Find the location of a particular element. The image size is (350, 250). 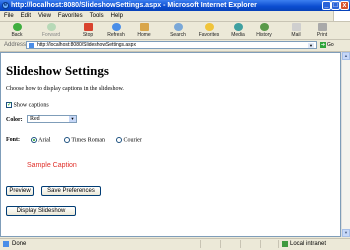

forward-arrow-icon is located at coordinates (51, 27).